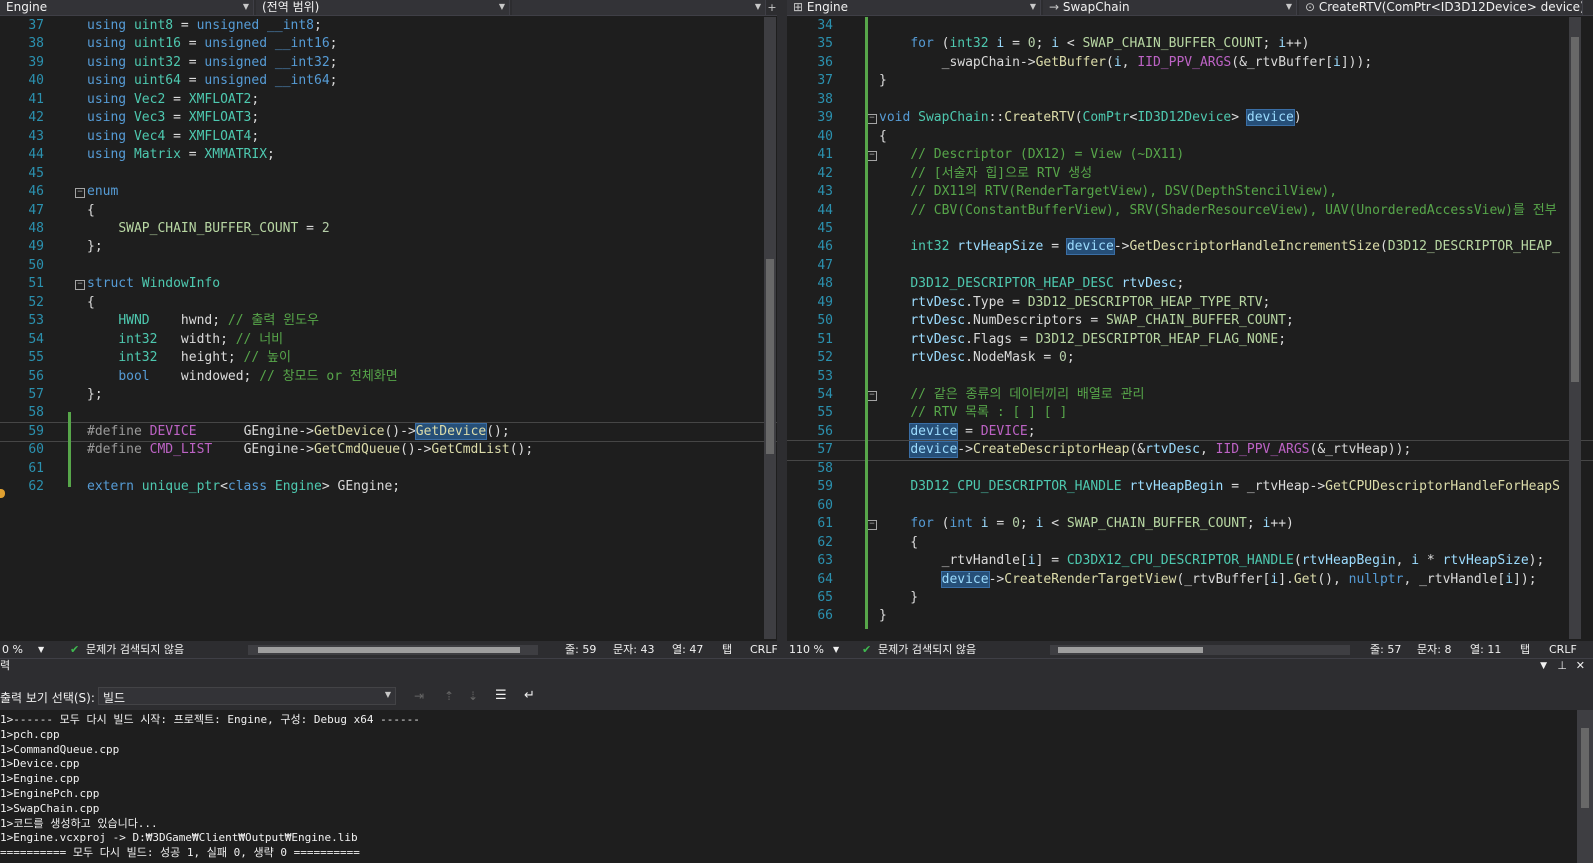 The image size is (1593, 863). What do you see at coordinates (388, 137) in the screenshot?
I see `code-line: 43 using Vec4 = XMFLOAT4;` at bounding box center [388, 137].